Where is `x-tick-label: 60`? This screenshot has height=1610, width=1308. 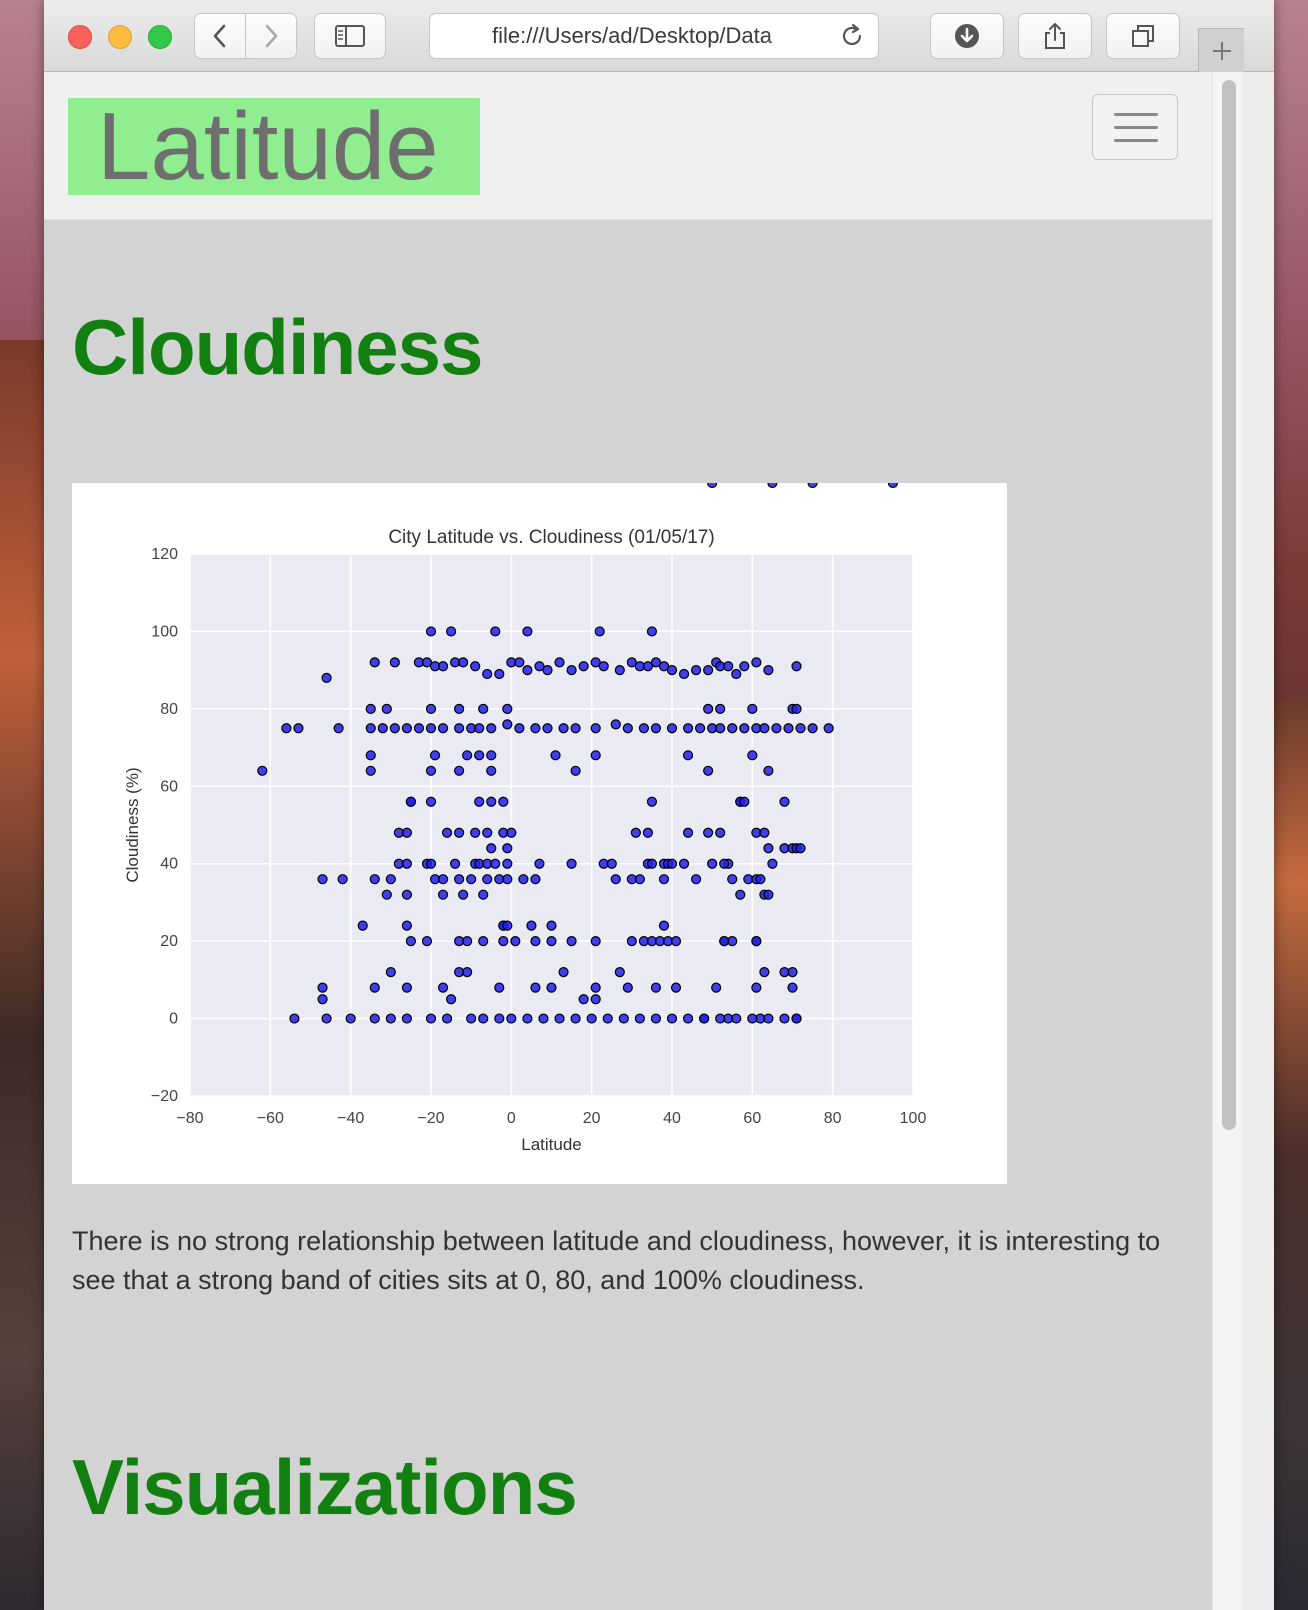
x-tick-label: 60 is located at coordinates (752, 1118).